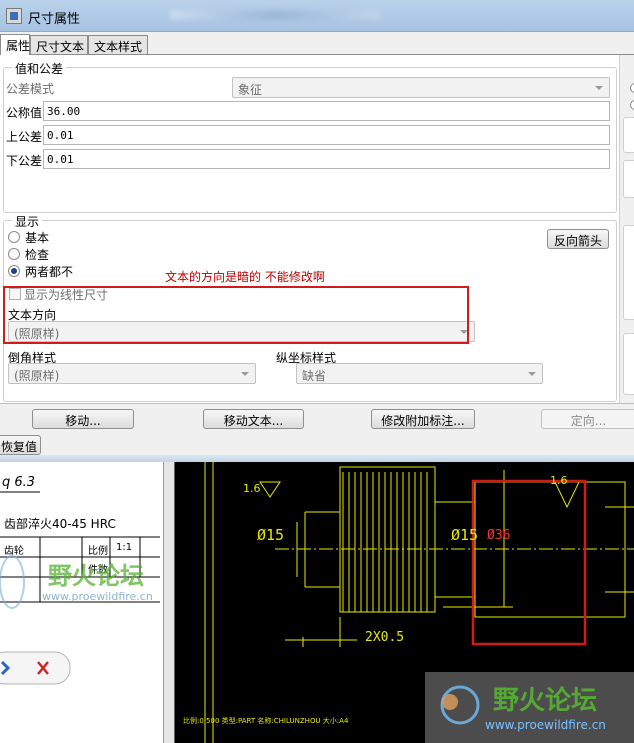 Image resolution: width=634 pixels, height=743 pixels. Describe the element at coordinates (14, 16) in the screenshot. I see `app-icon` at that location.